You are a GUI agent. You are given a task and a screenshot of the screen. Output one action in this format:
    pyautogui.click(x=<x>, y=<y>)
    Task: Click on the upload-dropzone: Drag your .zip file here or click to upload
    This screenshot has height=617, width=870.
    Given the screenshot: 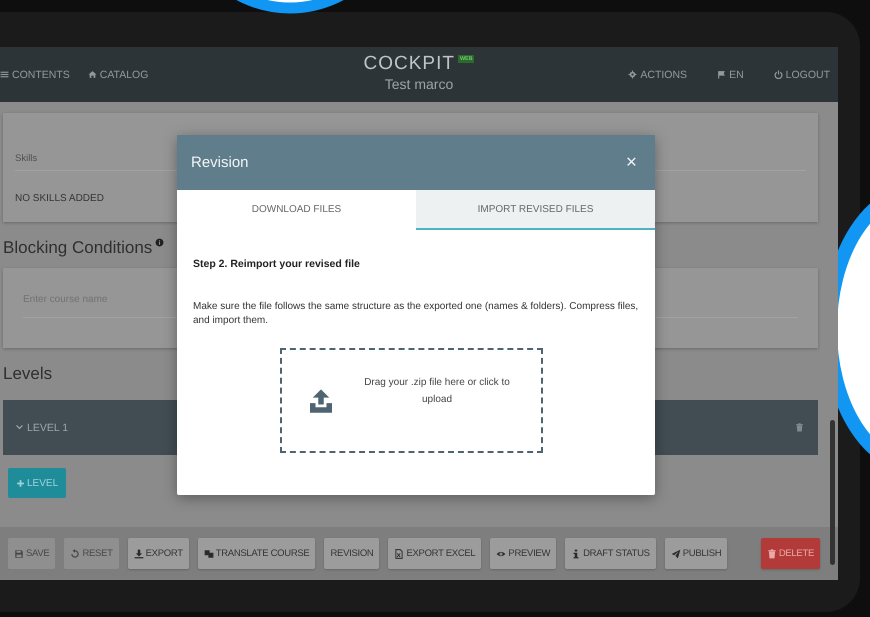 What is the action you would take?
    pyautogui.click(x=411, y=400)
    